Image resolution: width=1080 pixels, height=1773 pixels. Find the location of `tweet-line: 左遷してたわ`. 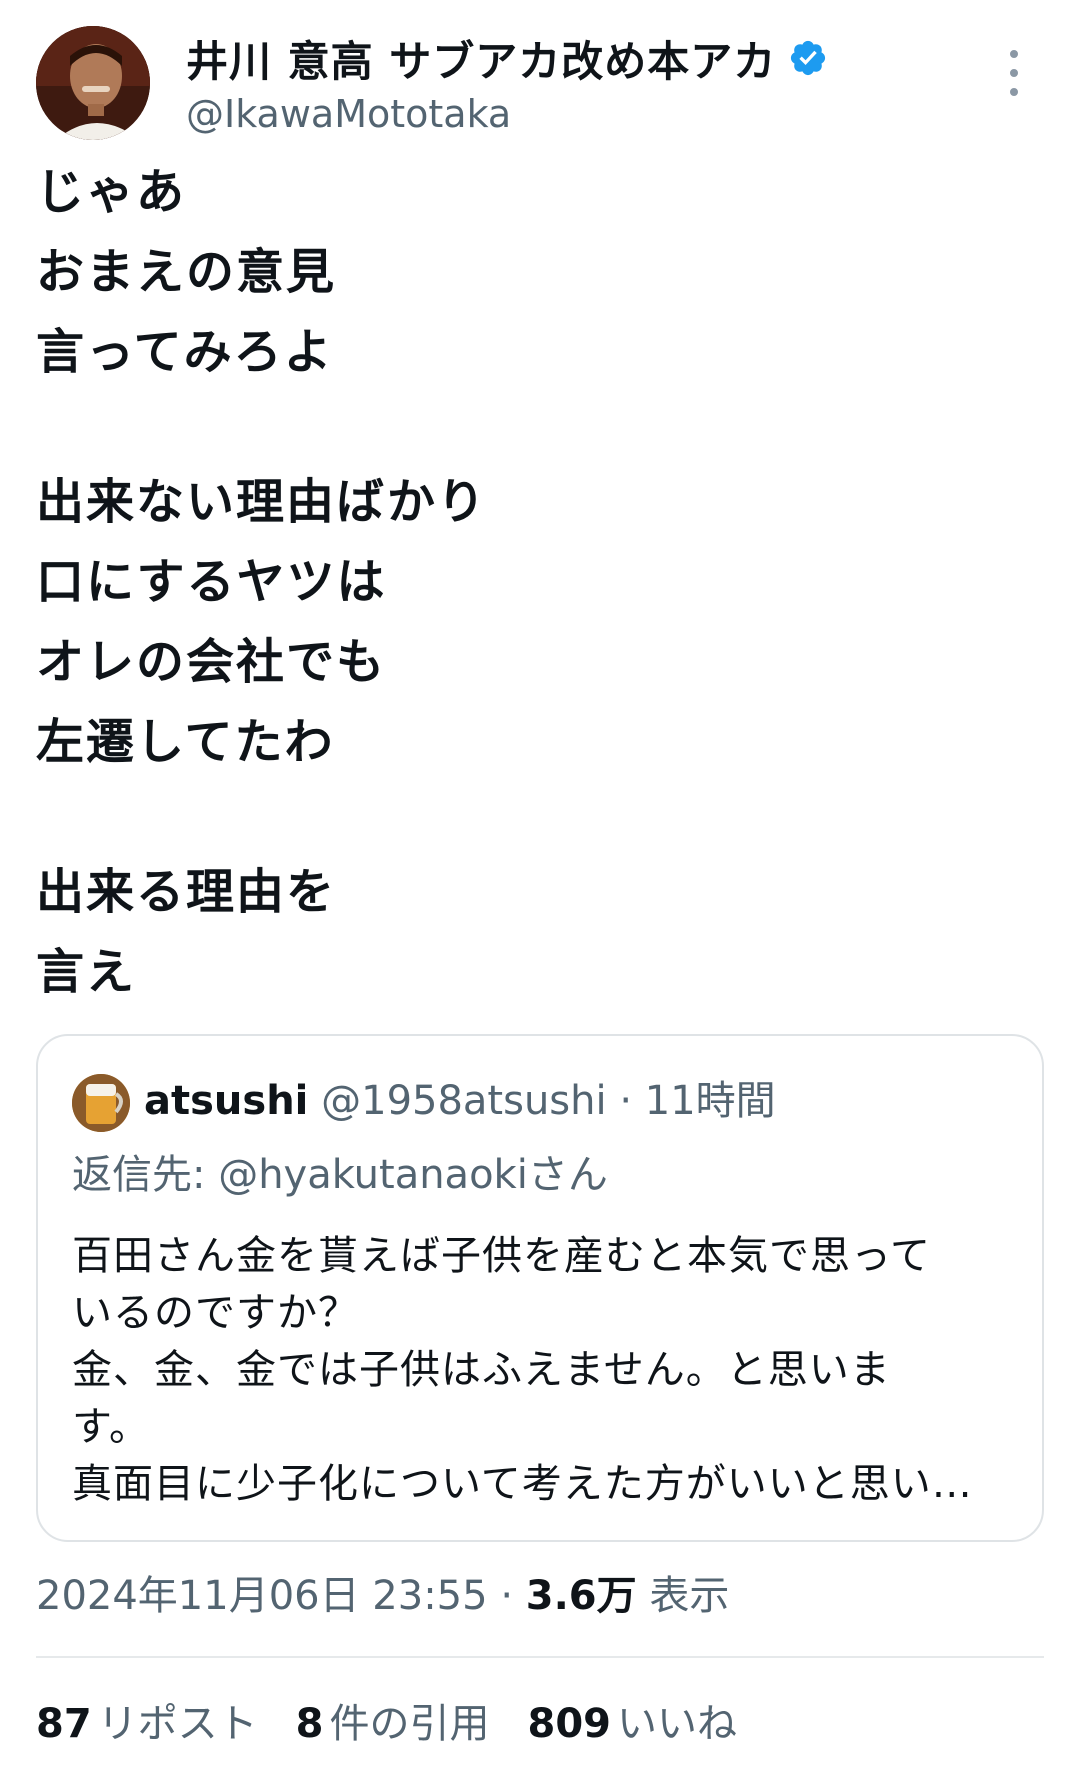

tweet-line: 左遷してたわ is located at coordinates (185, 742).